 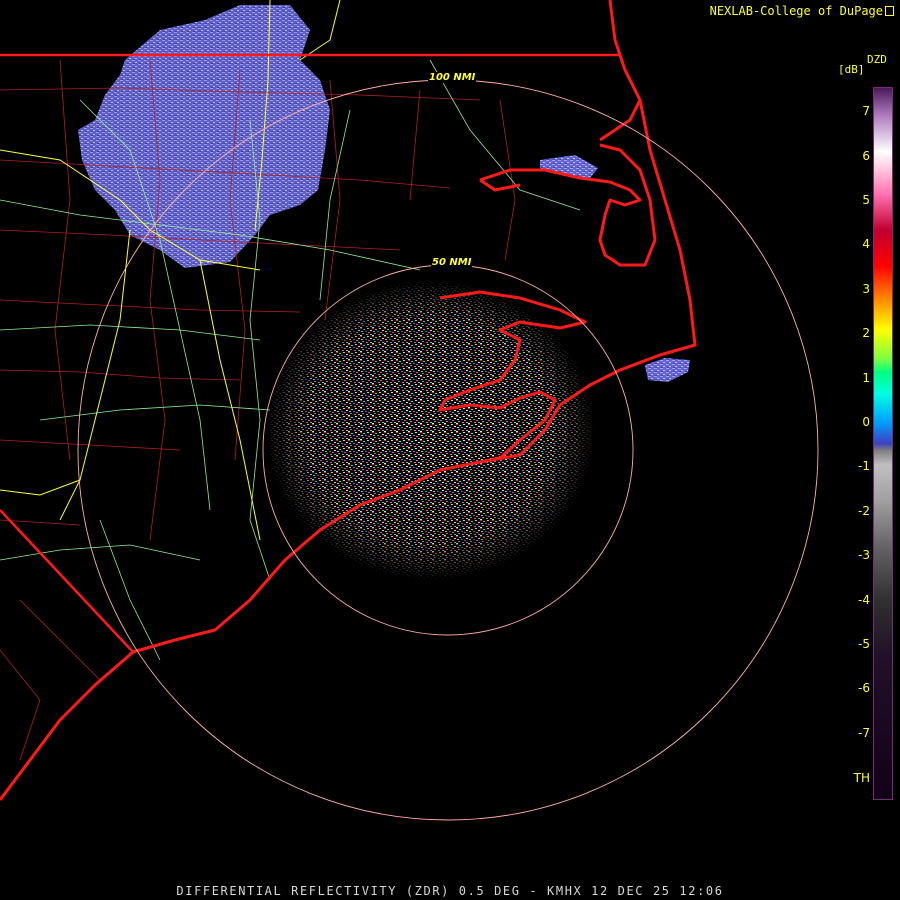 I want to click on scale-tick: -5, so click(x=864, y=644).